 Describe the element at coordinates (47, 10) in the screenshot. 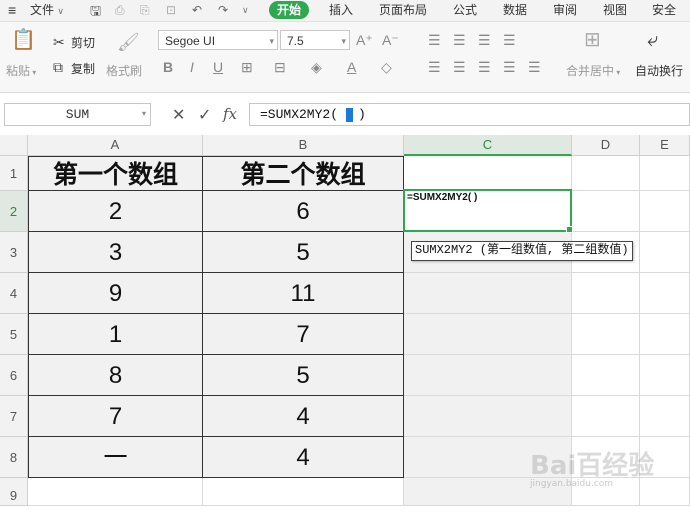

I see `menu-file: 文件 ∨` at that location.